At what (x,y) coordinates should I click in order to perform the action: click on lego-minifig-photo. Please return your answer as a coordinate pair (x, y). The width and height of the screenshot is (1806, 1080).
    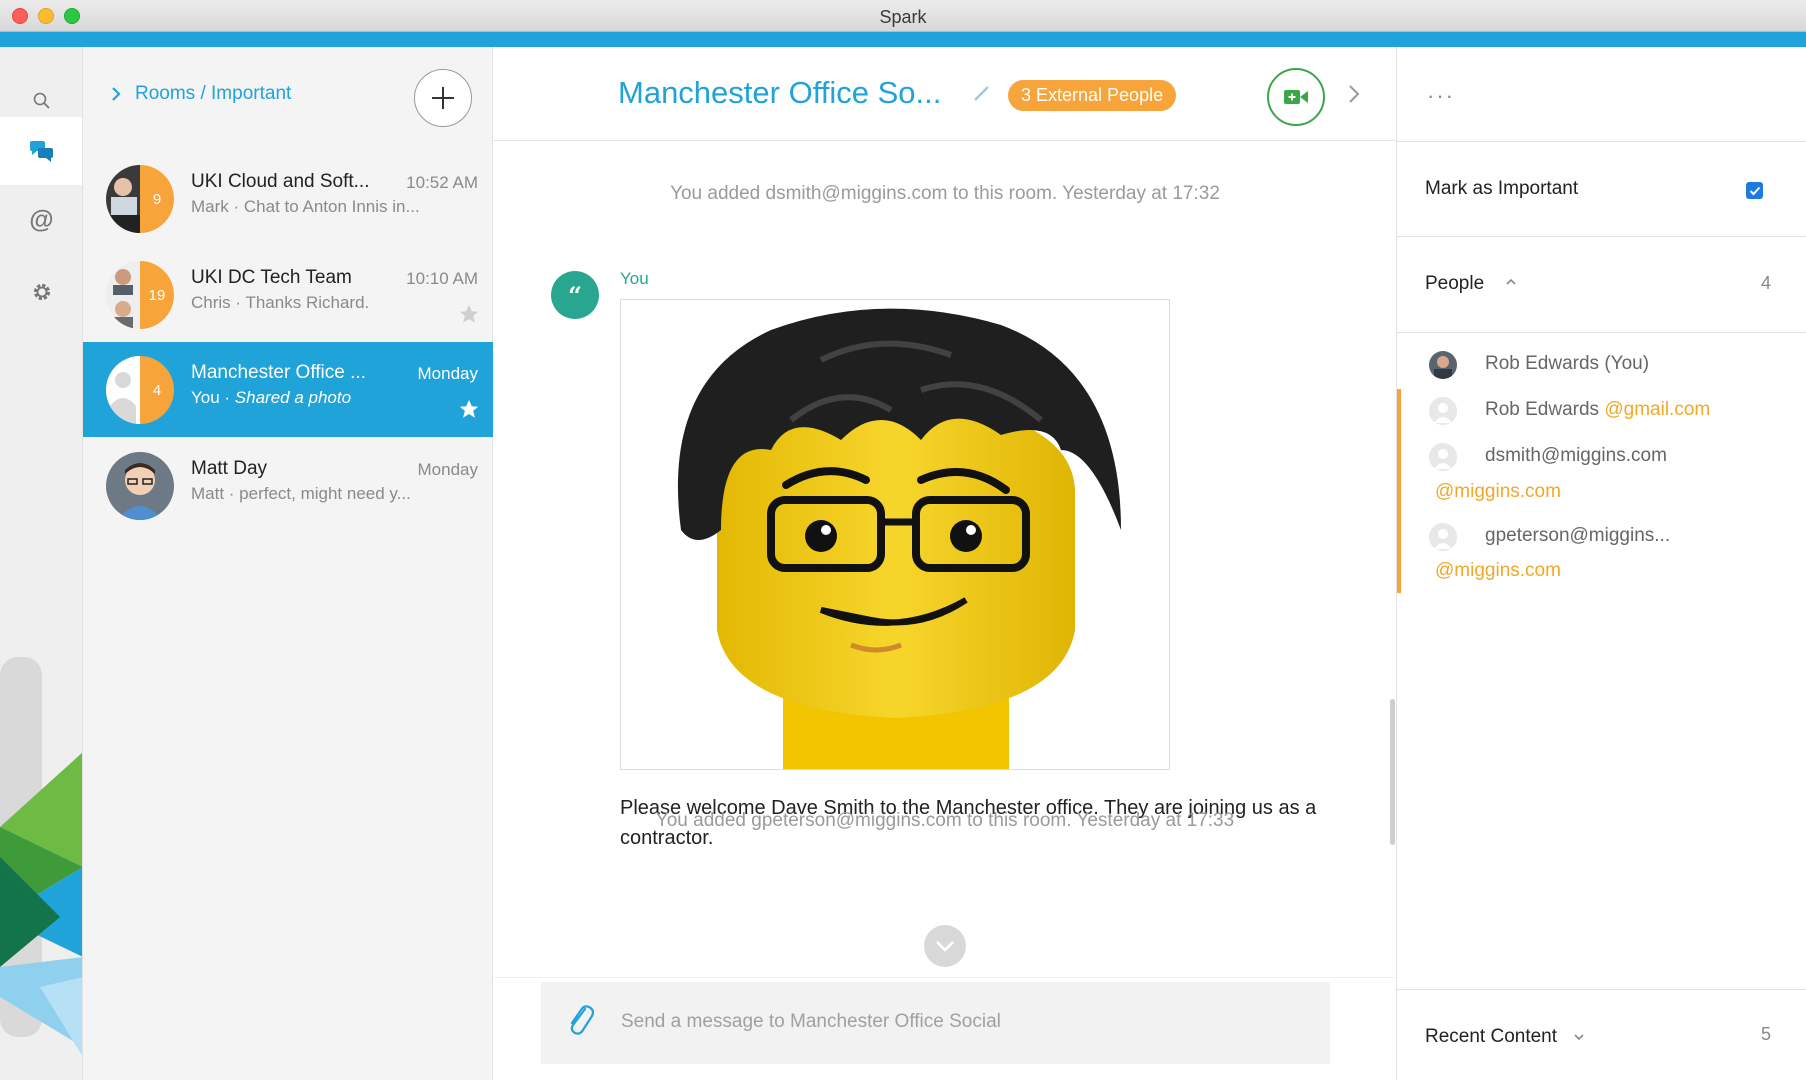
    Looking at the image, I should click on (895, 534).